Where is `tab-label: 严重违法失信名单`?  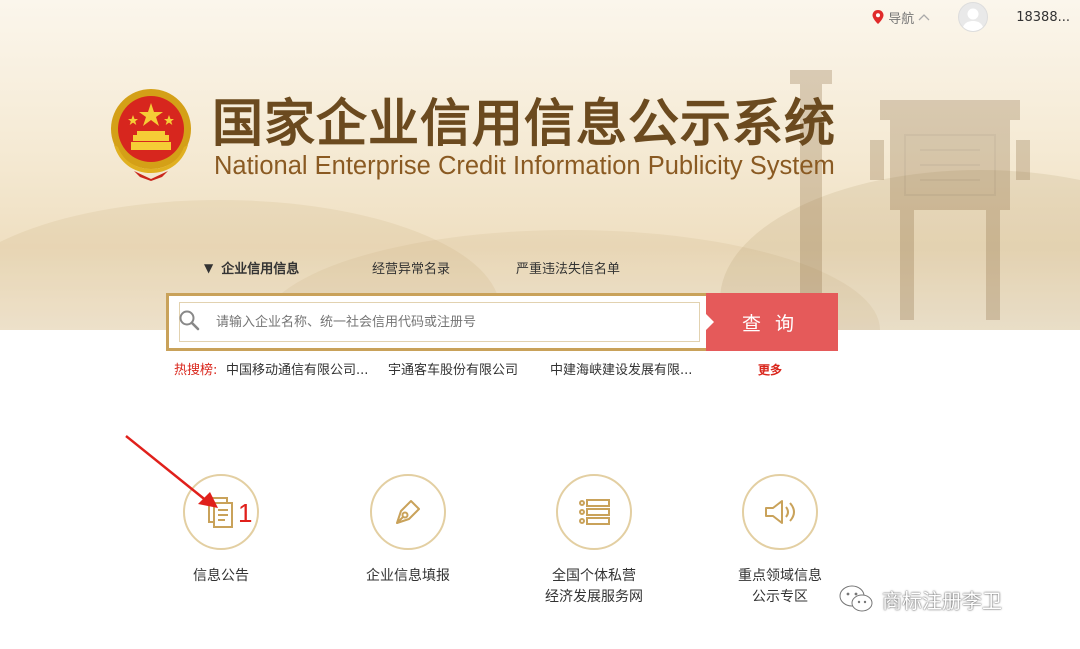 tab-label: 严重违法失信名单 is located at coordinates (568, 269).